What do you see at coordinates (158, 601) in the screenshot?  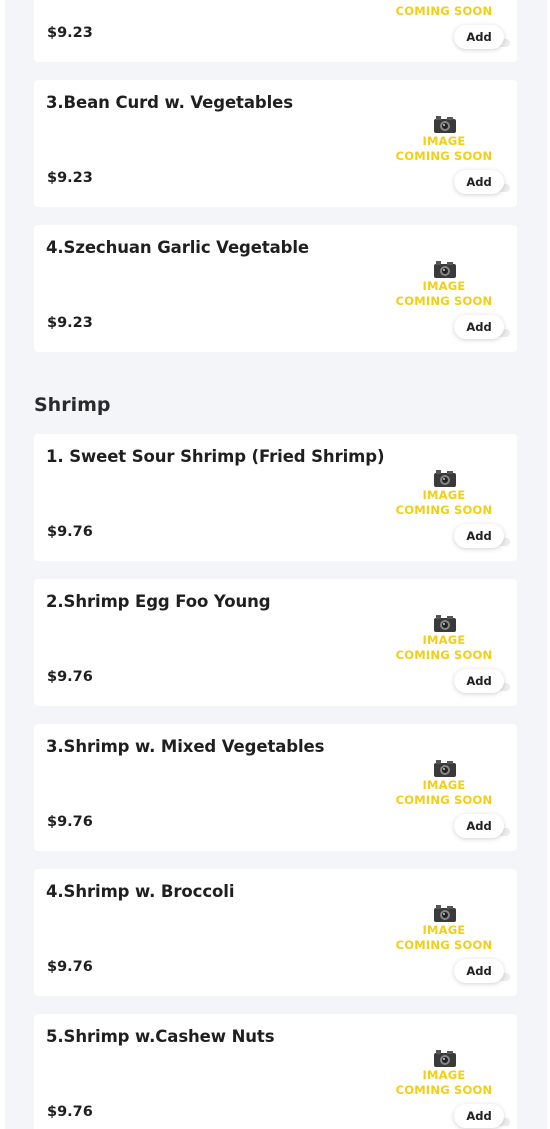 I see `item-name: 2.Shrimp Egg Foo Young` at bounding box center [158, 601].